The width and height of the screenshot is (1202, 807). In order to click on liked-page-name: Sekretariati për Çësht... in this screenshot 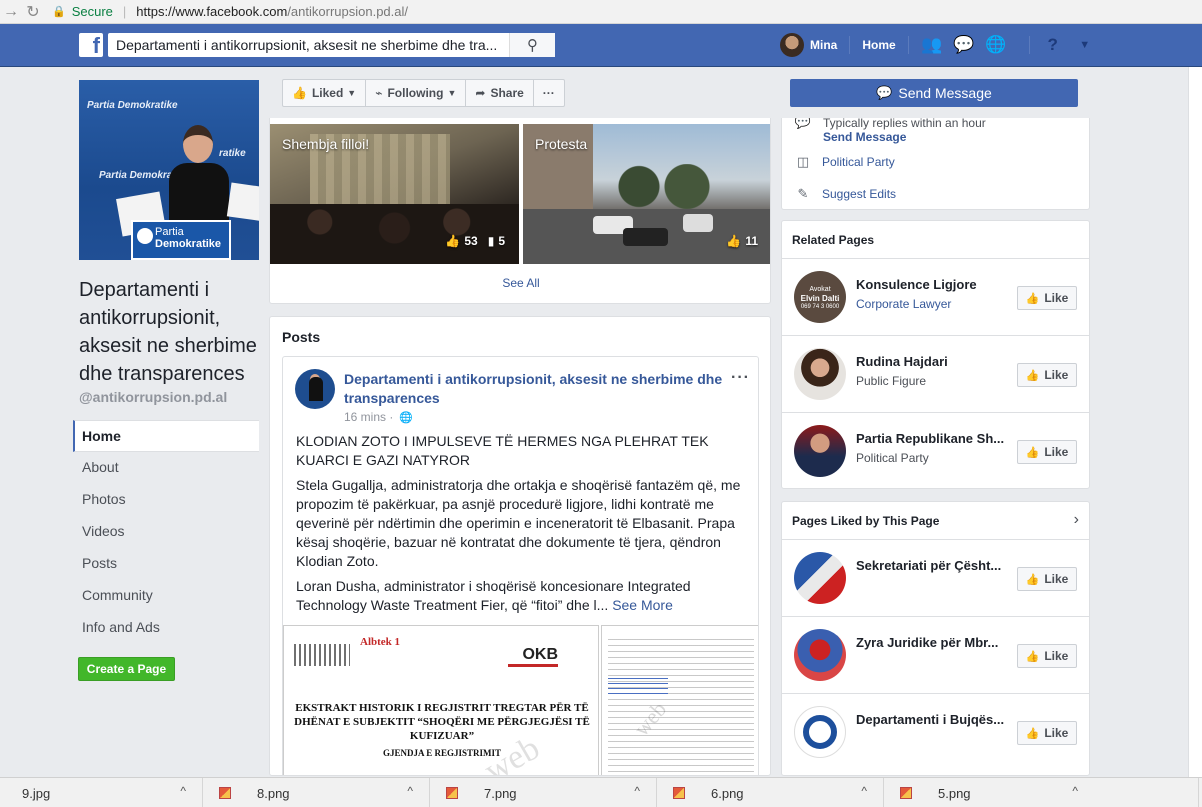, I will do `click(933, 565)`.